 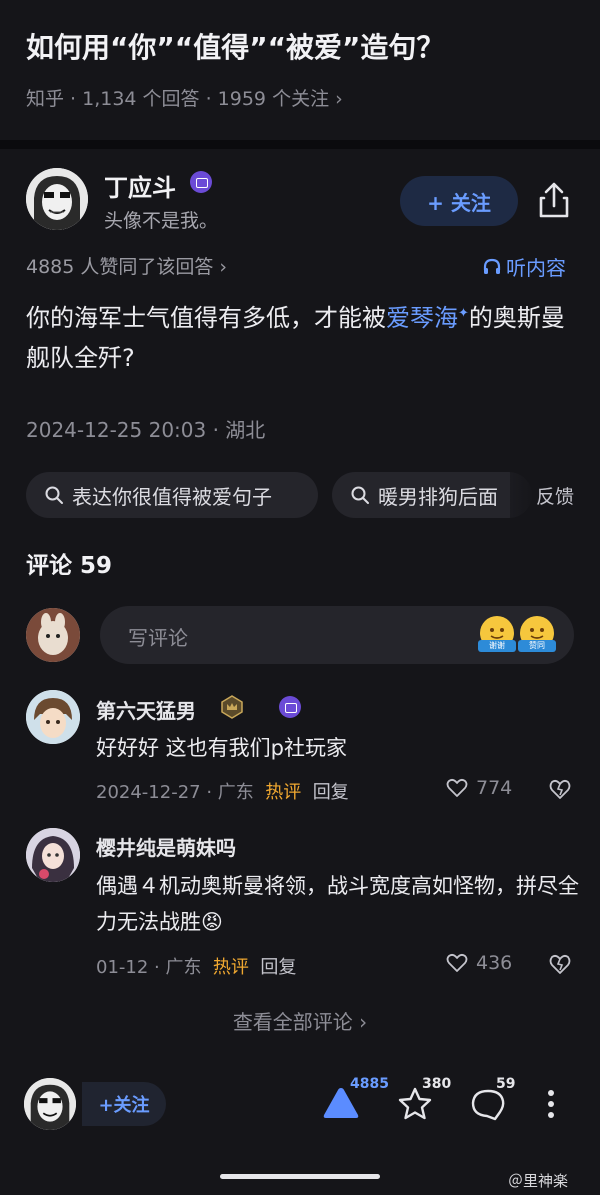 I want to click on comment-meta: 2024-12-27 · 广东 热评 回复, so click(x=222, y=791).